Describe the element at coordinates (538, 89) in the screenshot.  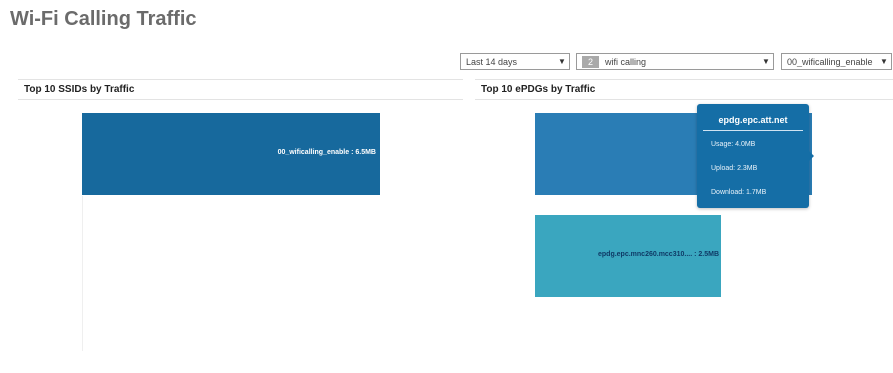
I see `epdg-panel-title: Top 10 ePDGs by Traffic` at that location.